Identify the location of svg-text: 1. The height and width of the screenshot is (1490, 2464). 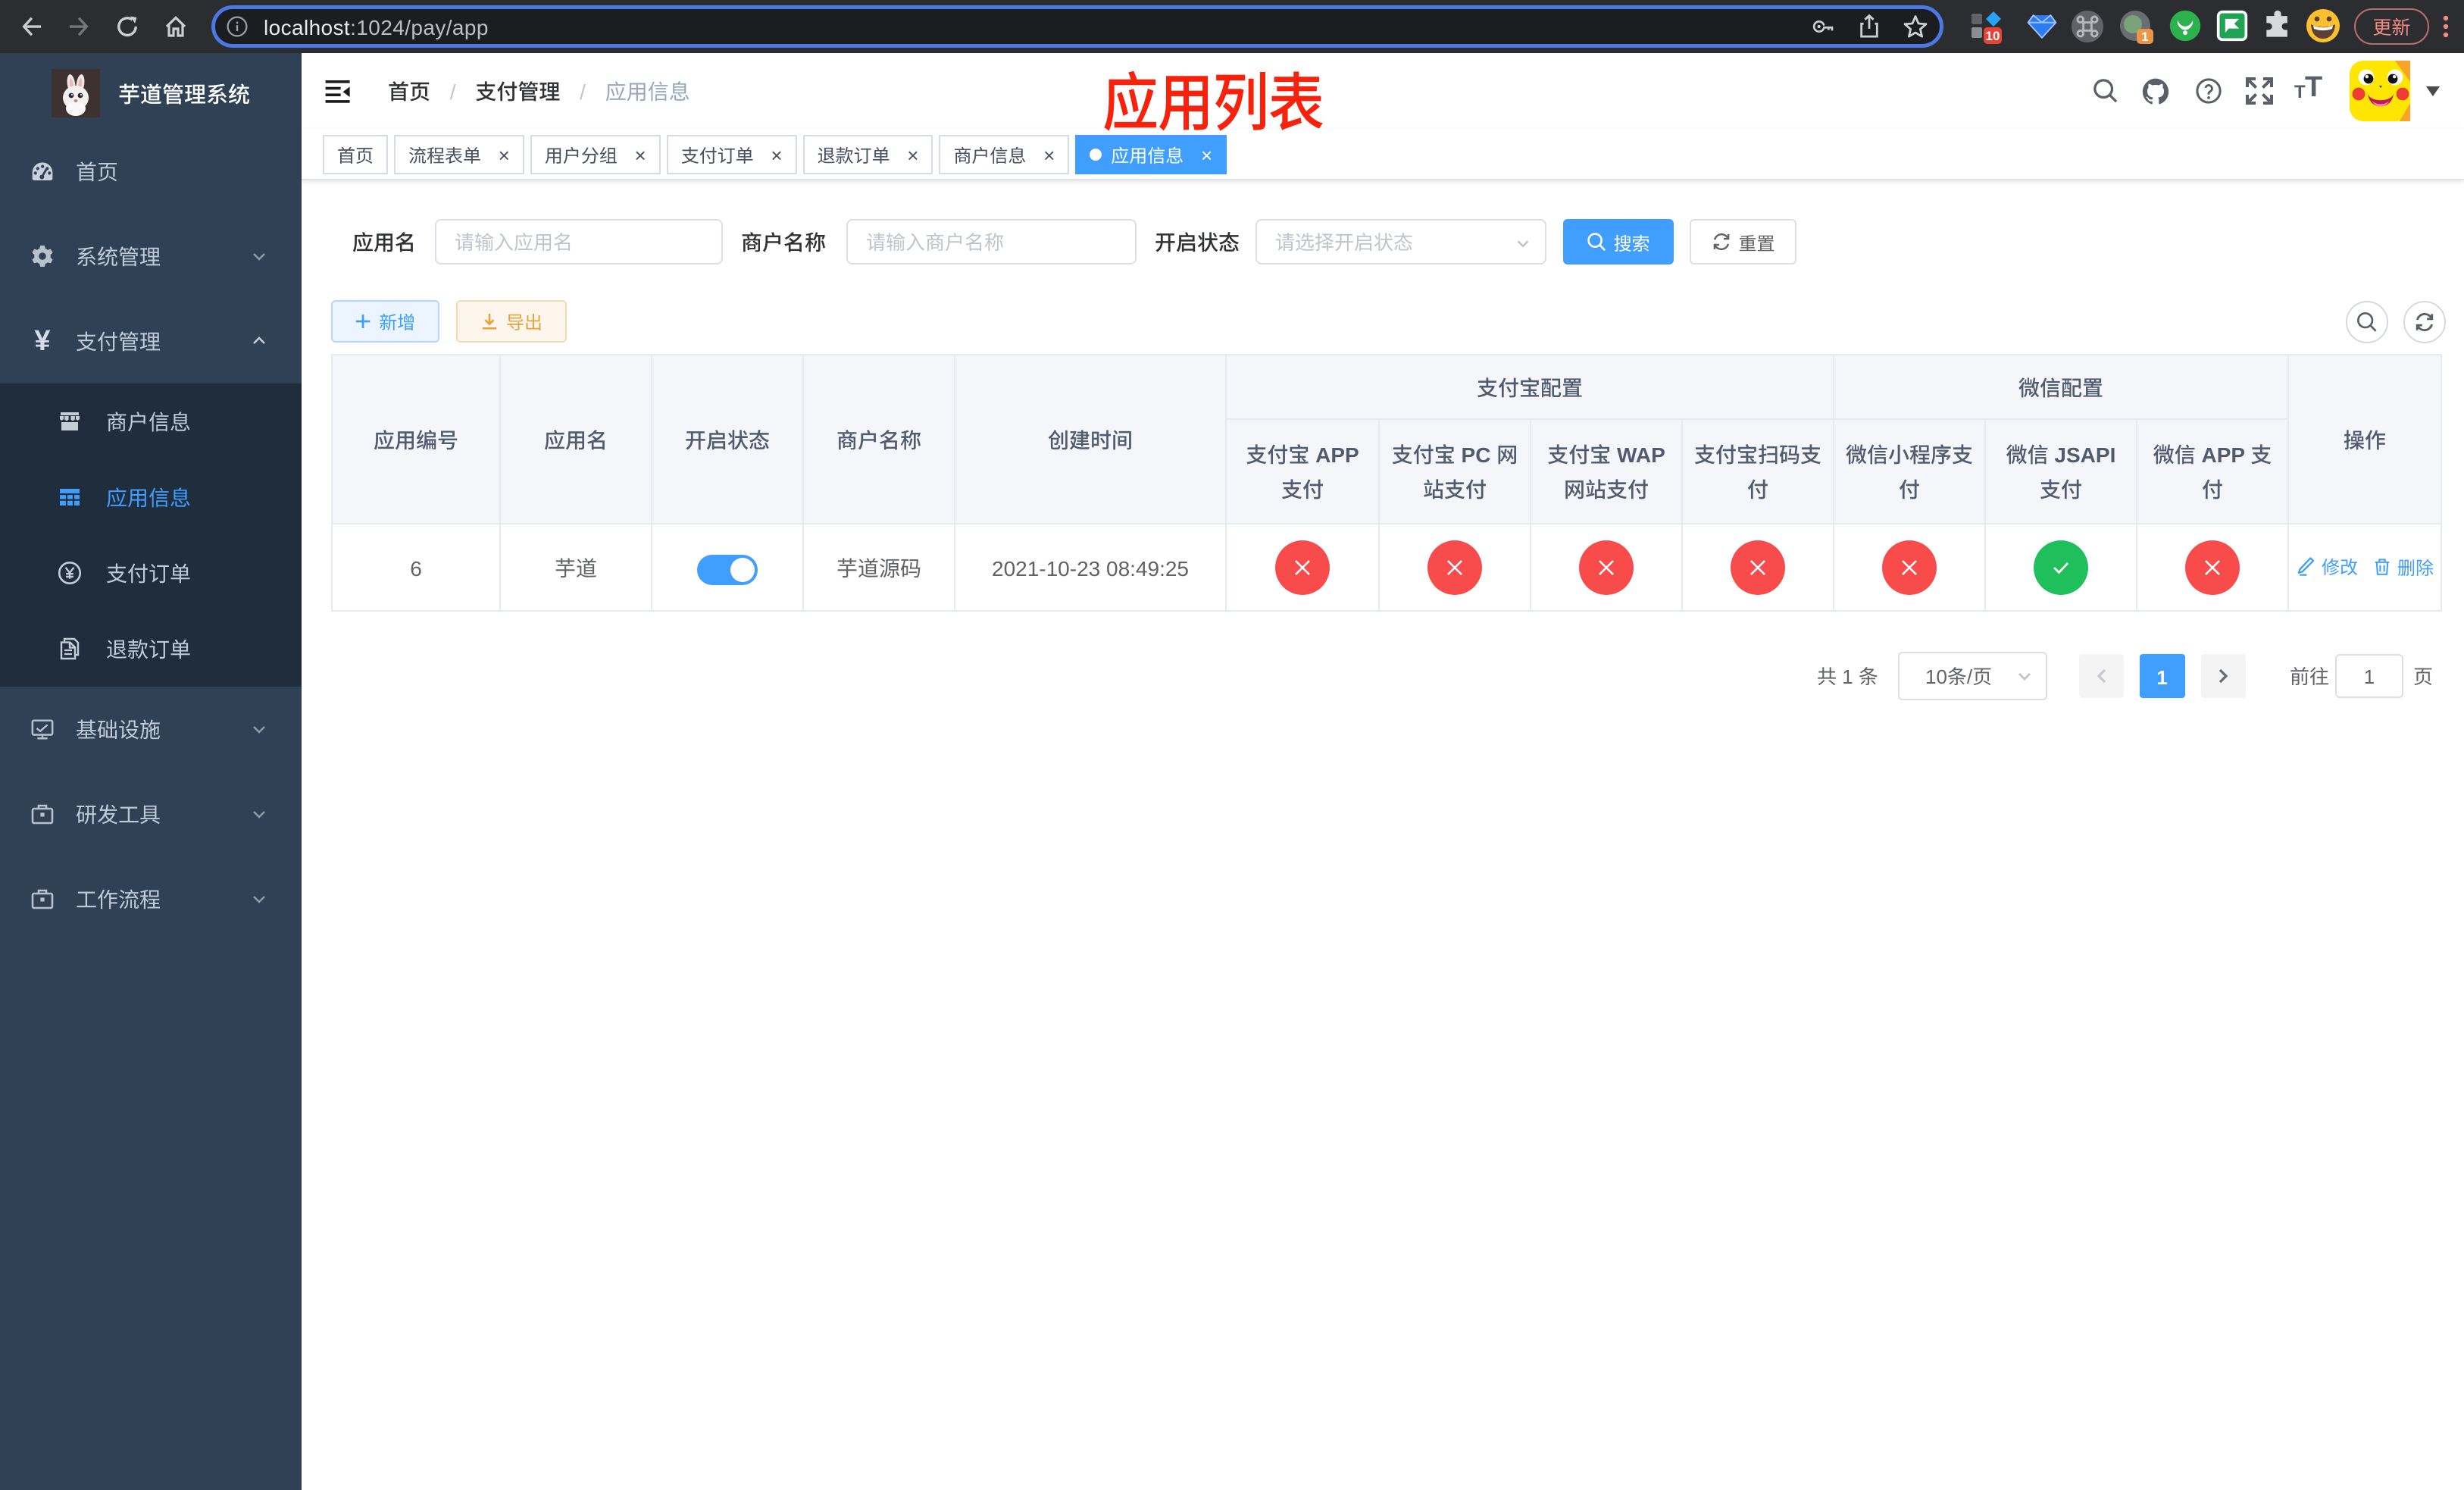
(2144, 37).